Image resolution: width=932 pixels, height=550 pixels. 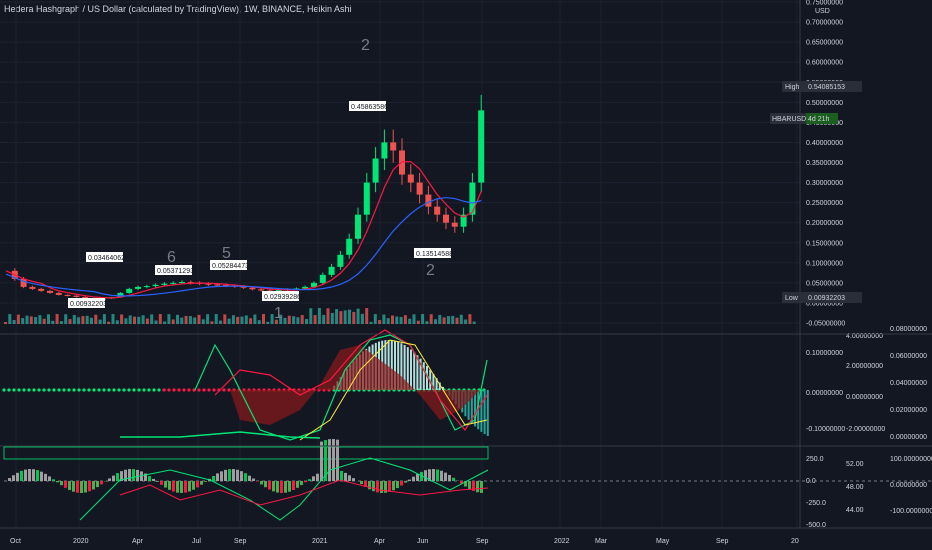 I want to click on wave-count-label: 6, so click(x=171, y=257).